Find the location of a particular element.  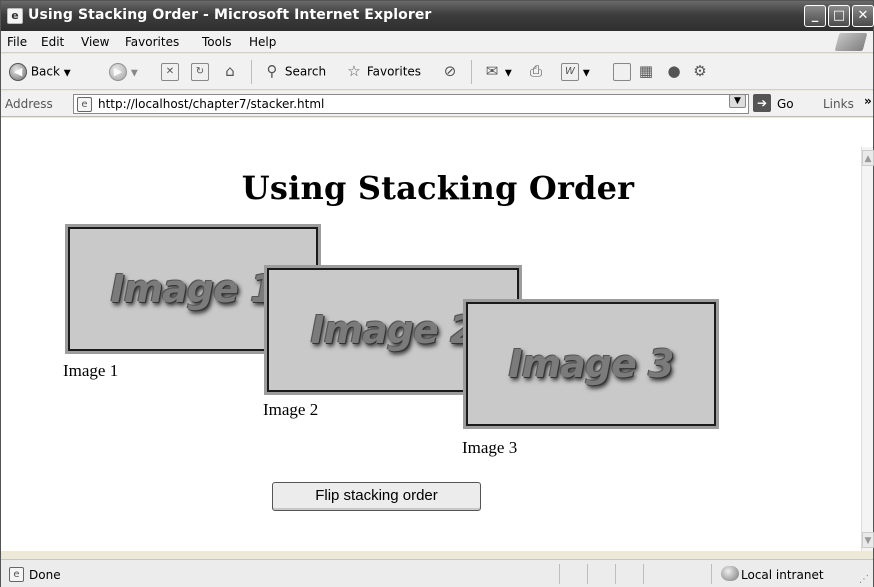

stop-icon: ✕ is located at coordinates (170, 72).